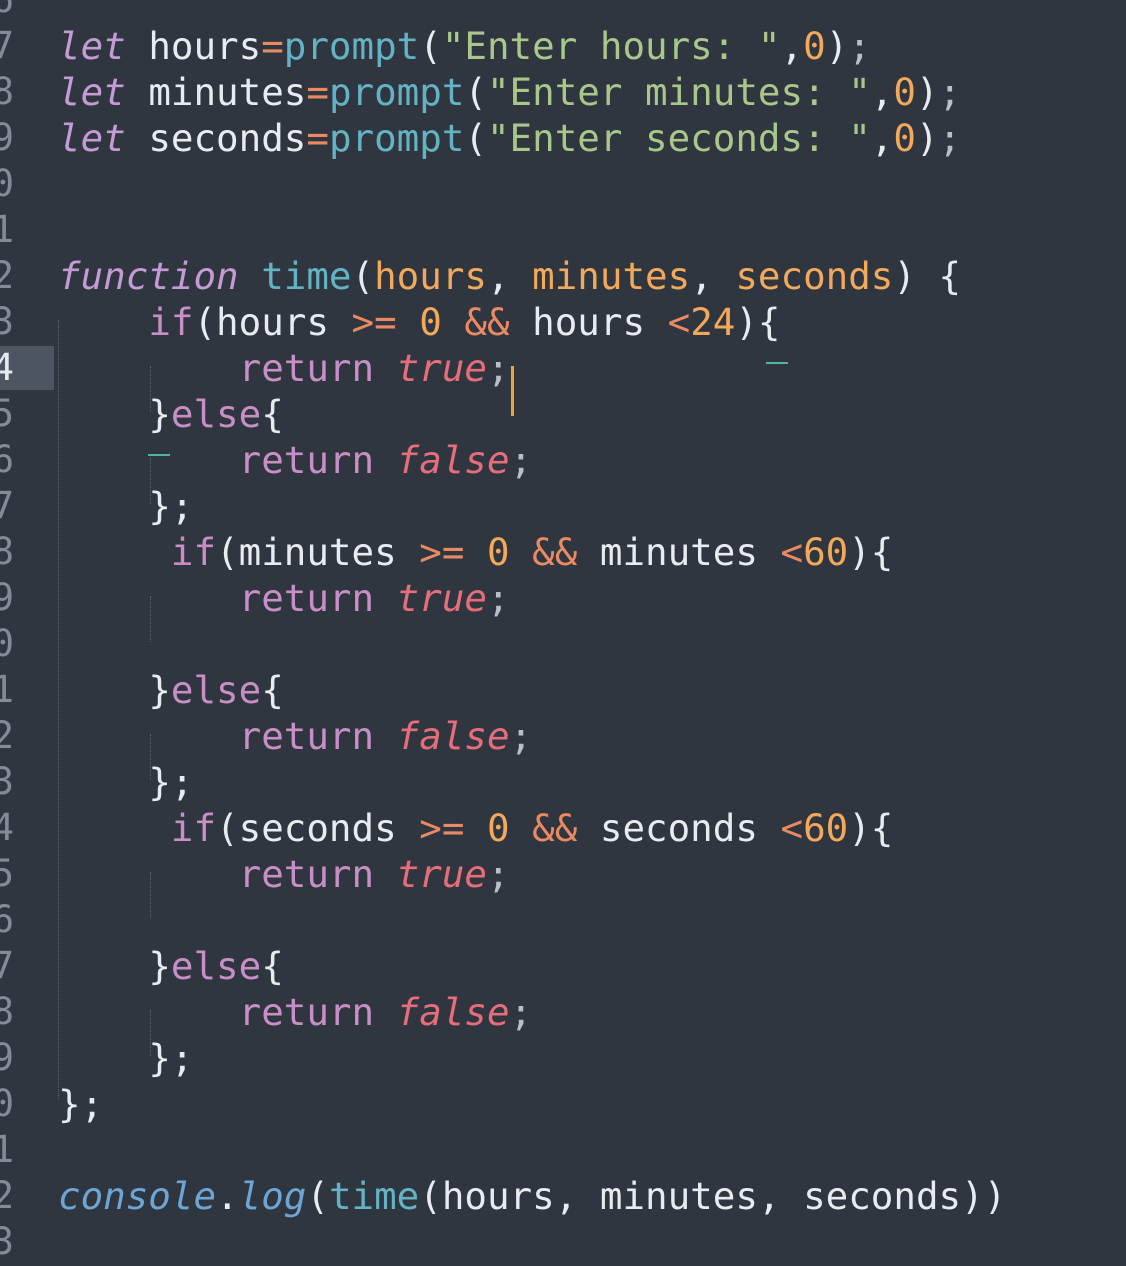 The height and width of the screenshot is (1266, 1126). Describe the element at coordinates (563, 1058) in the screenshot. I see `code-line: 9 };` at that location.